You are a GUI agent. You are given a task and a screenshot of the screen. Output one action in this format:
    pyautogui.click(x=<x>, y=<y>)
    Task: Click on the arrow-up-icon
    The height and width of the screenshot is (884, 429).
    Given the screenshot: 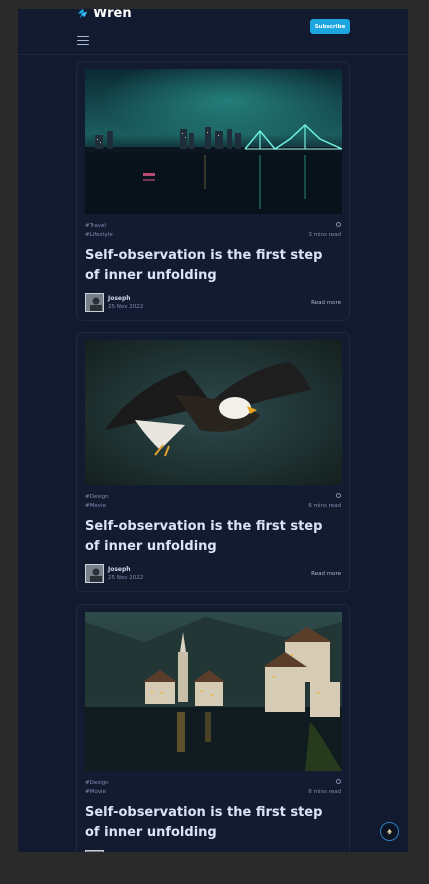 What is the action you would take?
    pyautogui.click(x=389, y=831)
    